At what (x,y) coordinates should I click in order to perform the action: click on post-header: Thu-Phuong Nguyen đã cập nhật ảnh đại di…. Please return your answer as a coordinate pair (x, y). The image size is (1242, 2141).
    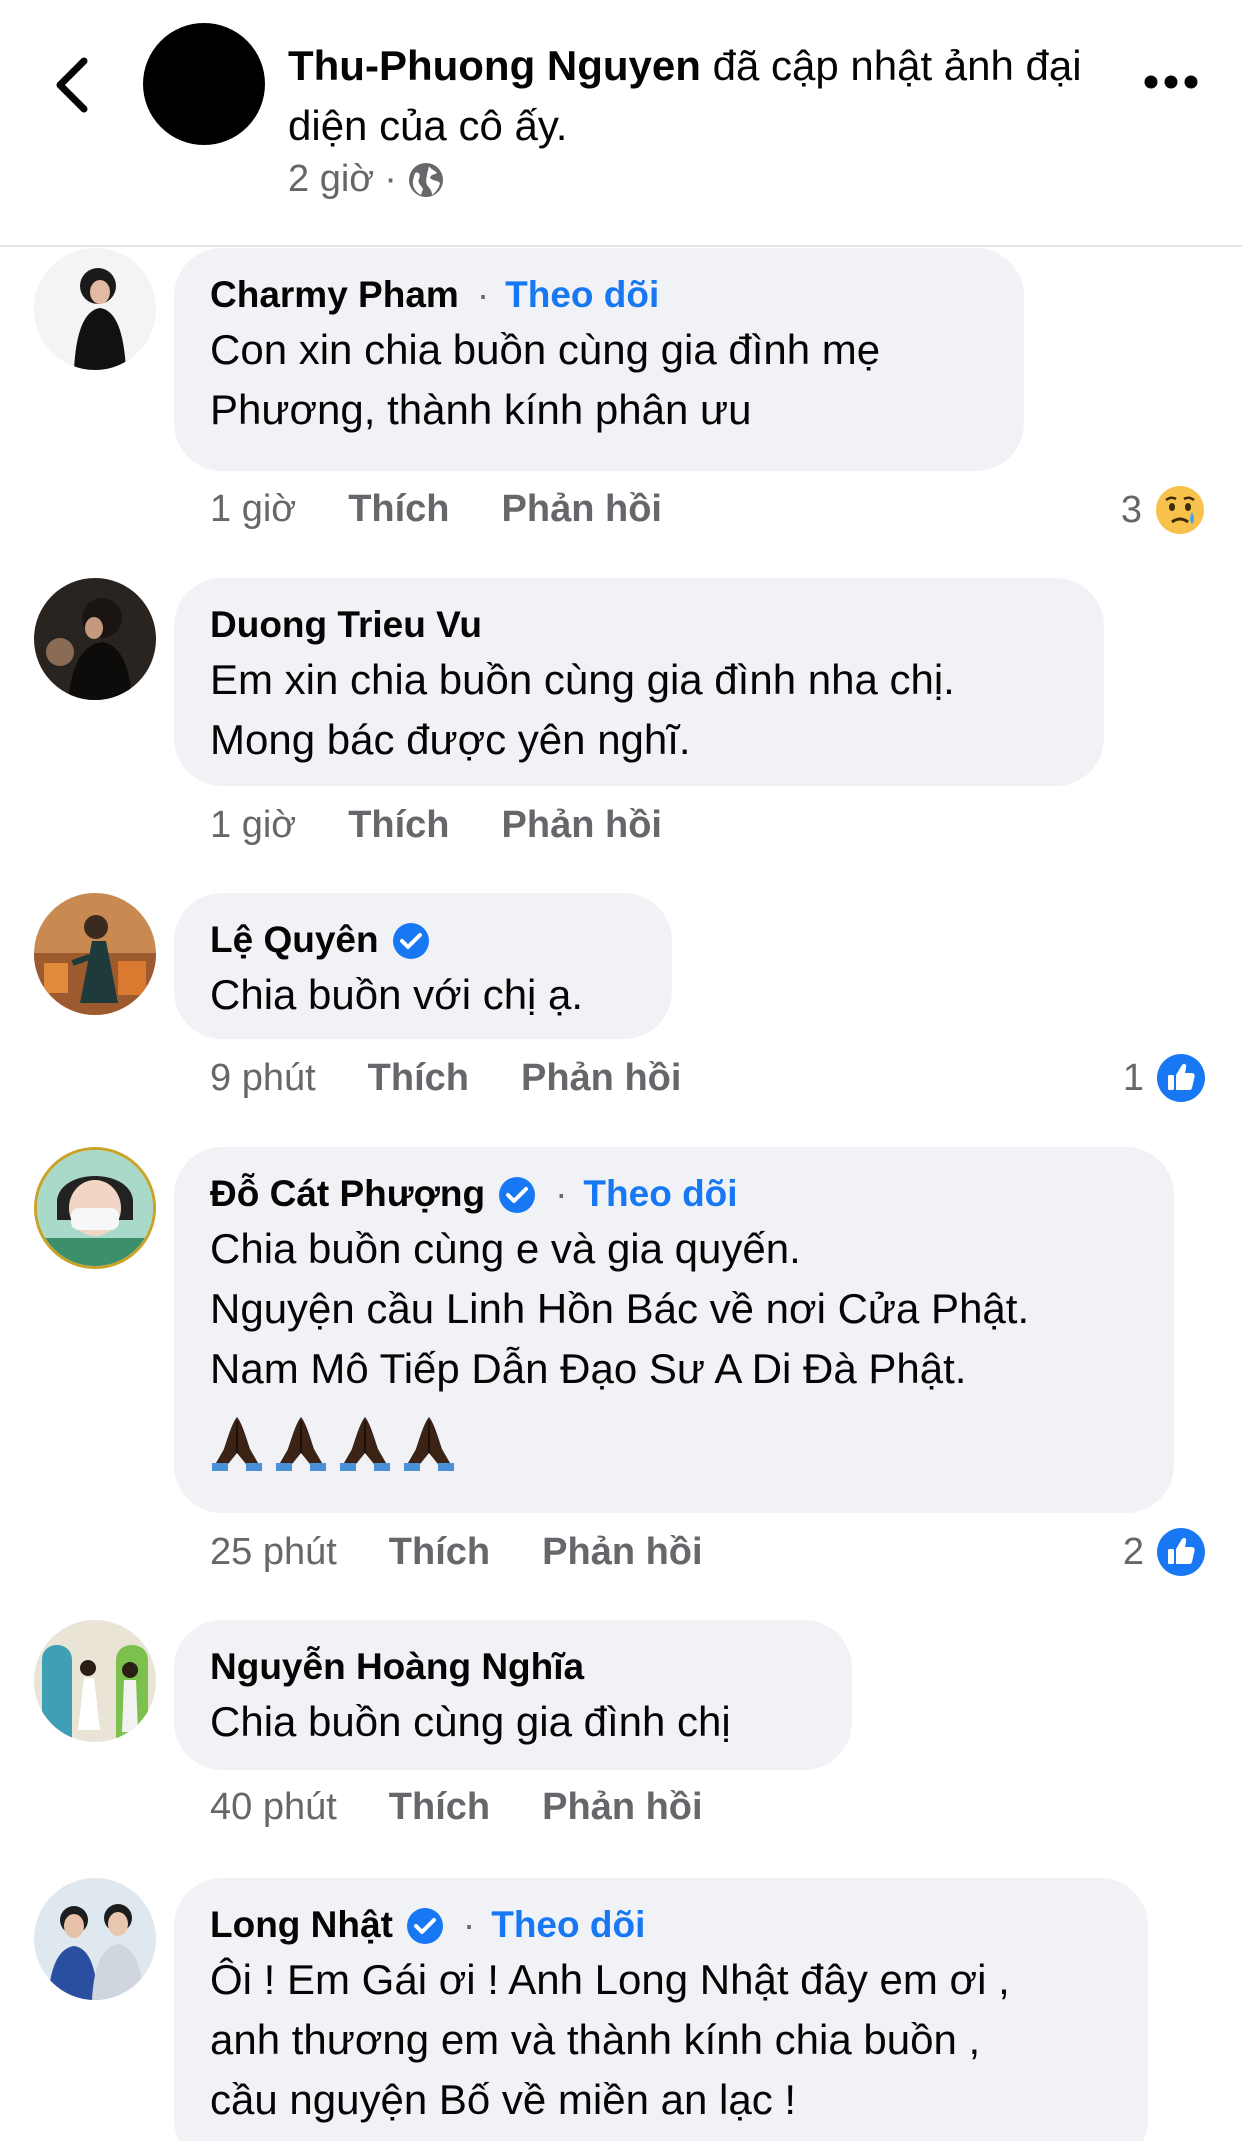
    Looking at the image, I should click on (621, 123).